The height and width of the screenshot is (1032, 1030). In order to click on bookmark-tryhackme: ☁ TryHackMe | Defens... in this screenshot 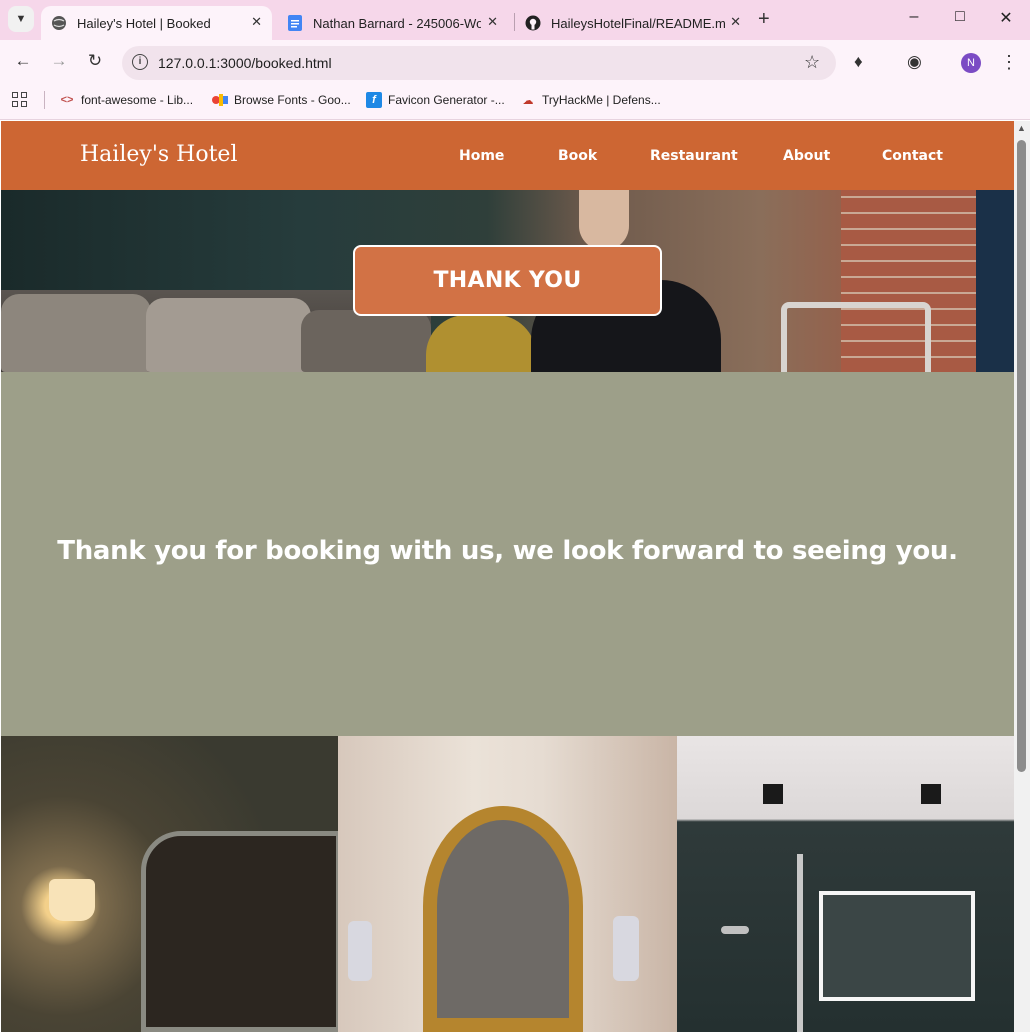, I will do `click(590, 100)`.